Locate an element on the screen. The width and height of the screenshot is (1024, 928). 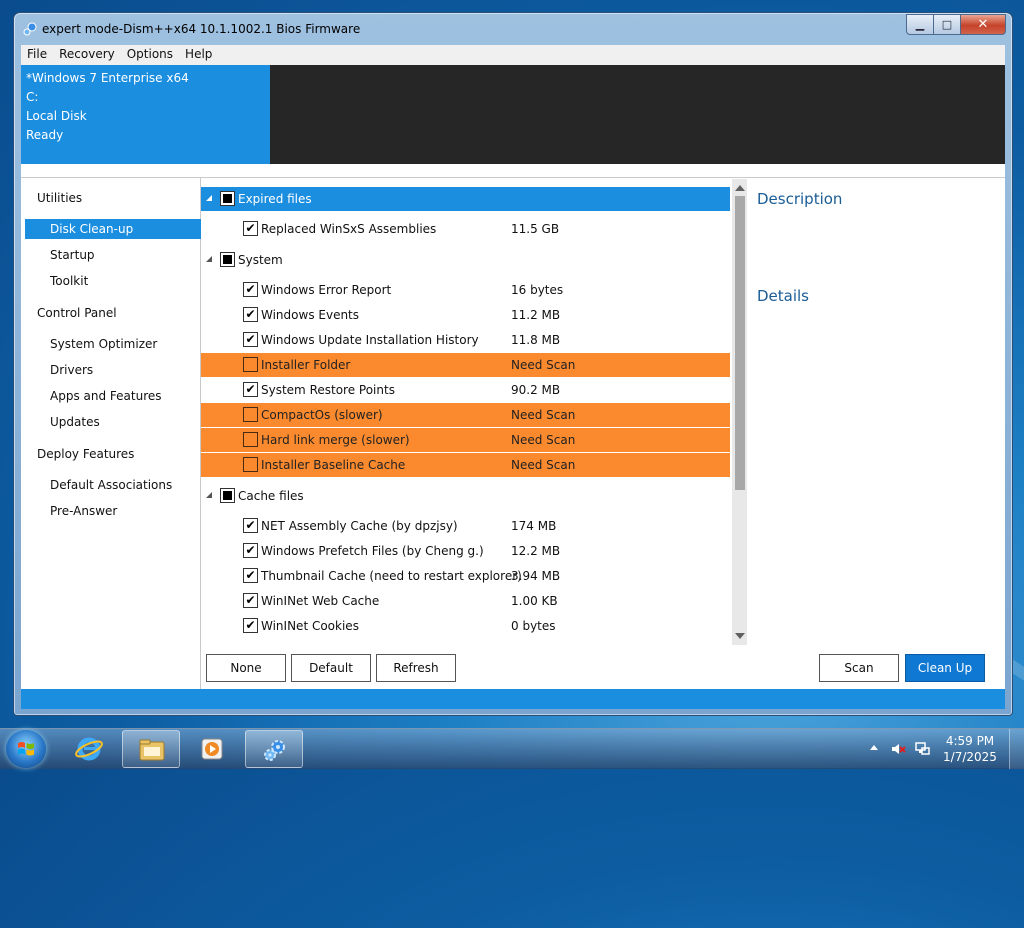
menu-help: Help is located at coordinates (198, 55).